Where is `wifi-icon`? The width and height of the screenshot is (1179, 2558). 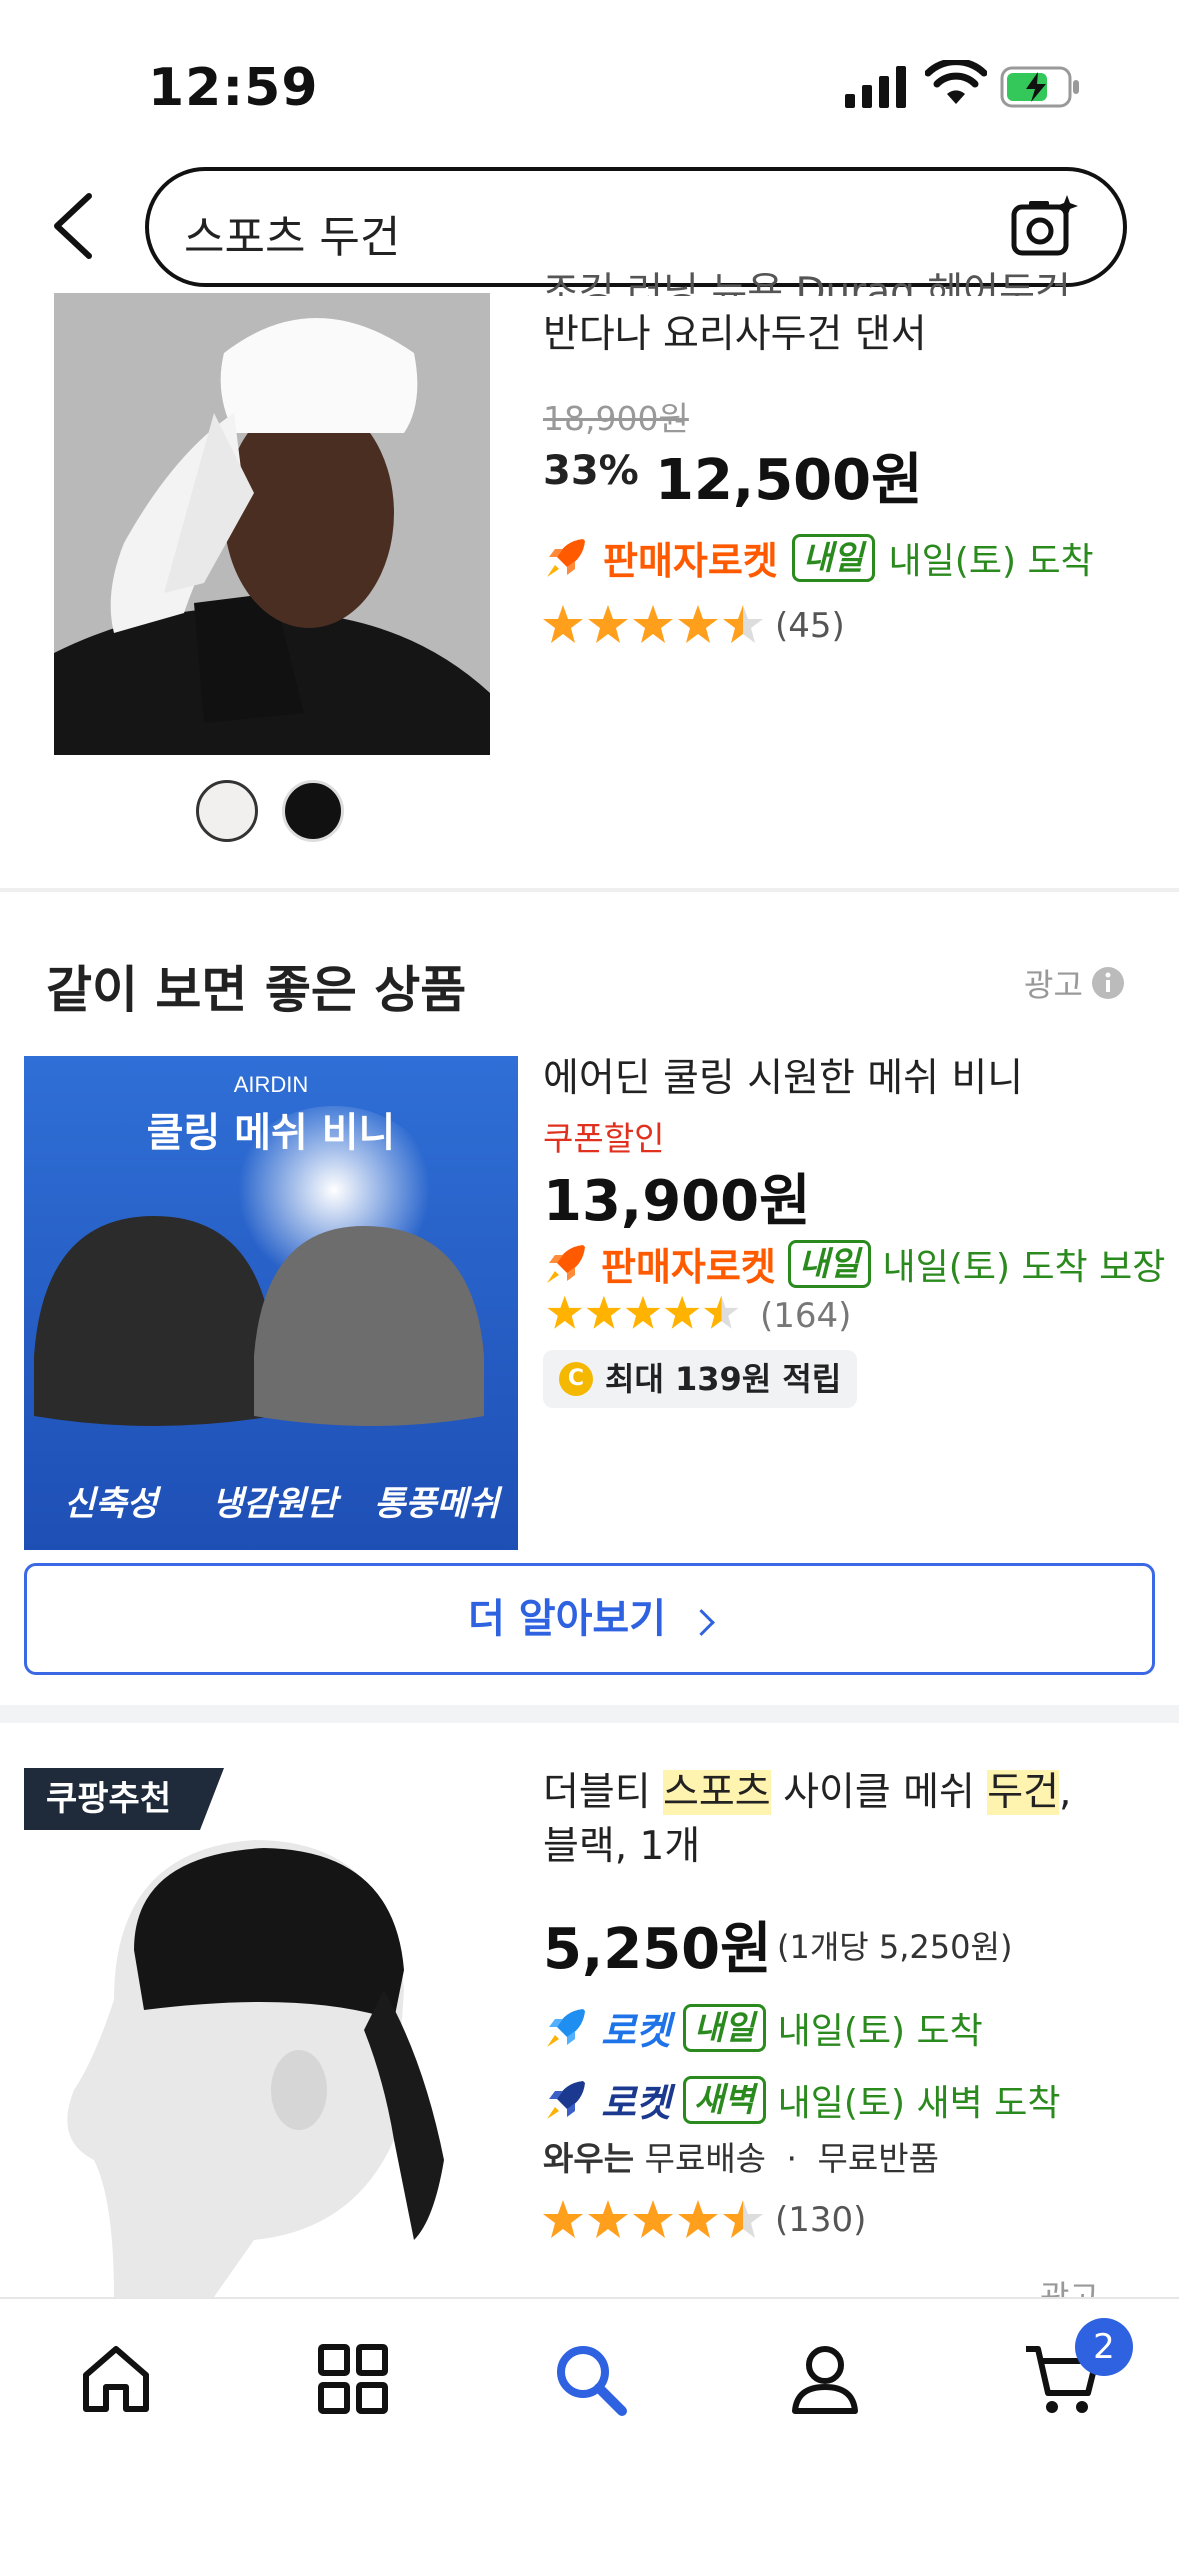
wifi-icon is located at coordinates (956, 82).